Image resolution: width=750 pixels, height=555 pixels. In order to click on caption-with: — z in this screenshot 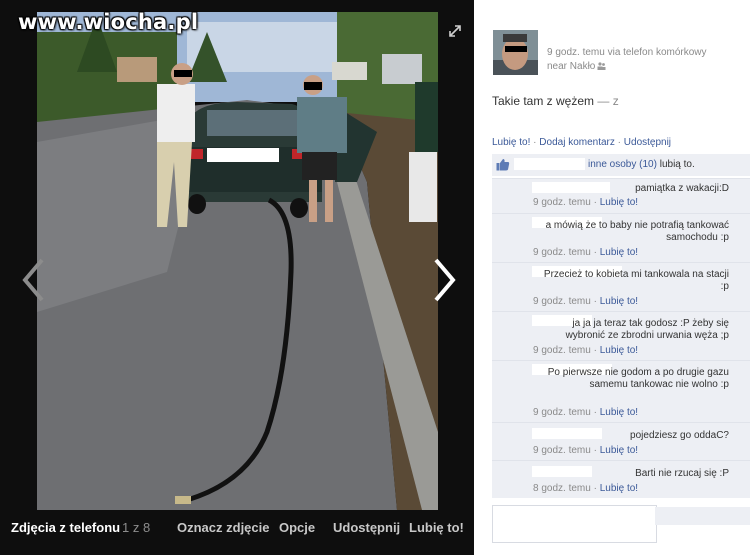, I will do `click(608, 101)`.